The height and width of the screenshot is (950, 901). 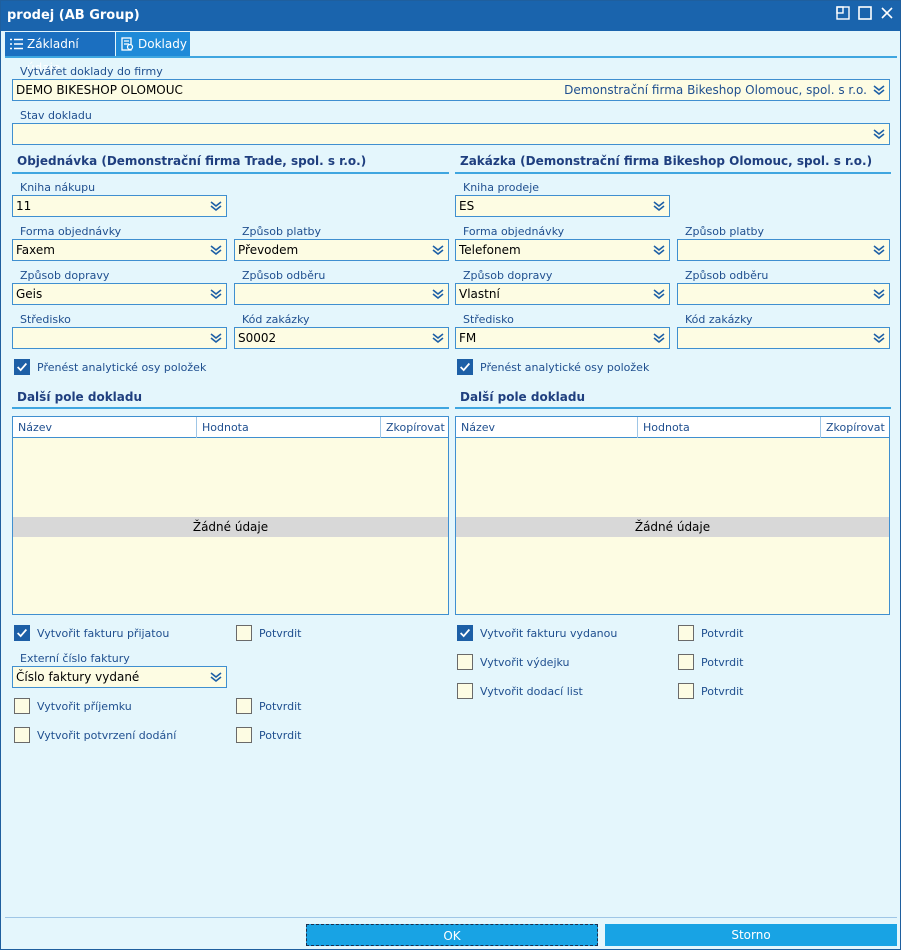 I want to click on extra-left-heading: Další pole dokladu, so click(x=80, y=397).